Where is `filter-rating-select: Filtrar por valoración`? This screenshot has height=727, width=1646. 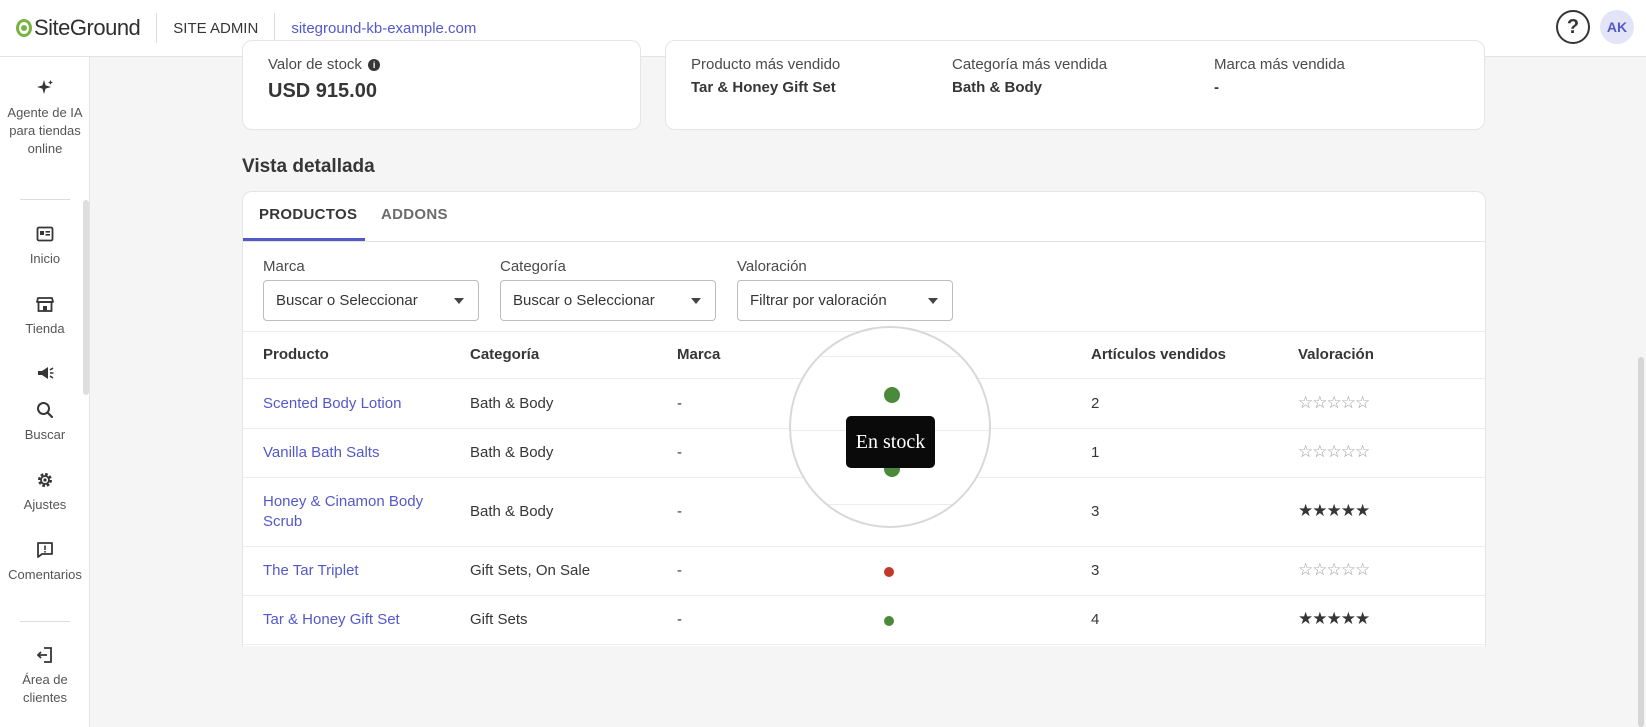
filter-rating-select: Filtrar por valoración is located at coordinates (845, 300).